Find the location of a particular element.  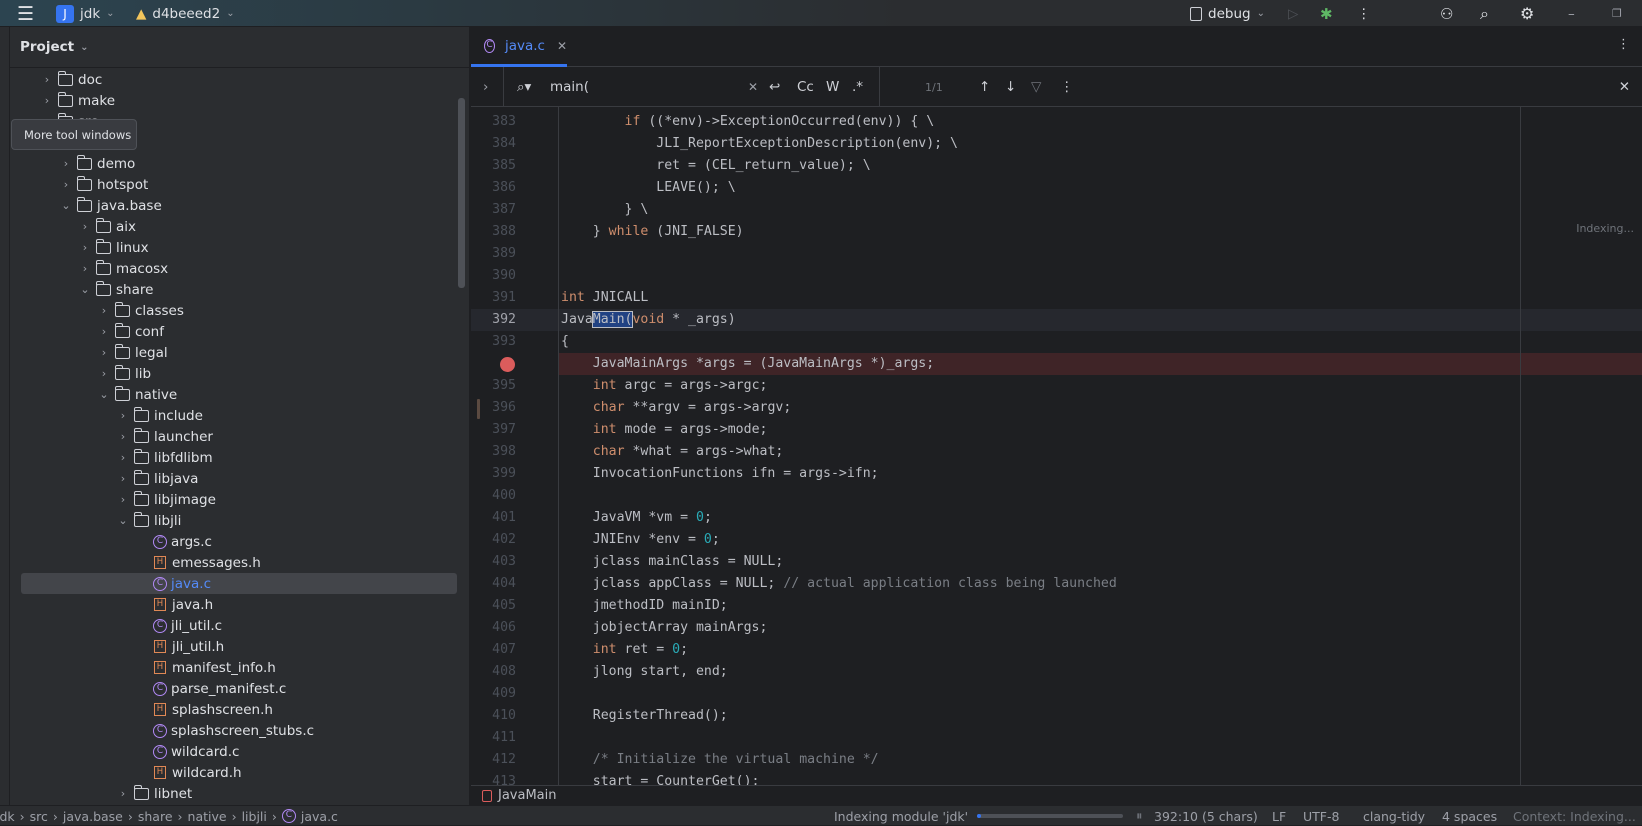

run-button: ▷ is located at coordinates (1293, 13).